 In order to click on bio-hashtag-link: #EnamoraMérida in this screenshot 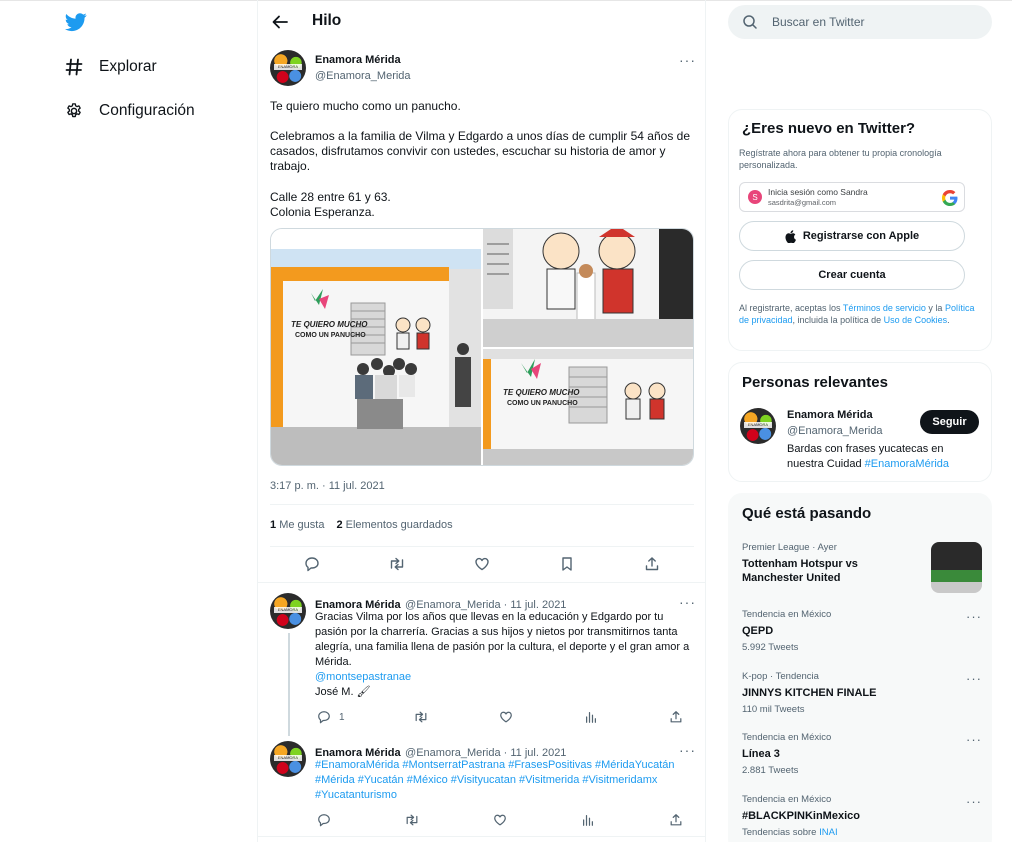, I will do `click(907, 464)`.